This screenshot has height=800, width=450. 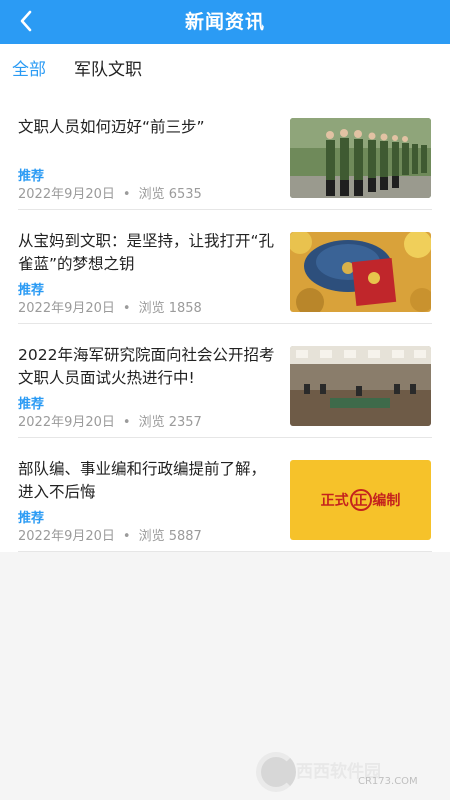 What do you see at coordinates (388, 781) in the screenshot?
I see `watermark-site: CR173.COM` at bounding box center [388, 781].